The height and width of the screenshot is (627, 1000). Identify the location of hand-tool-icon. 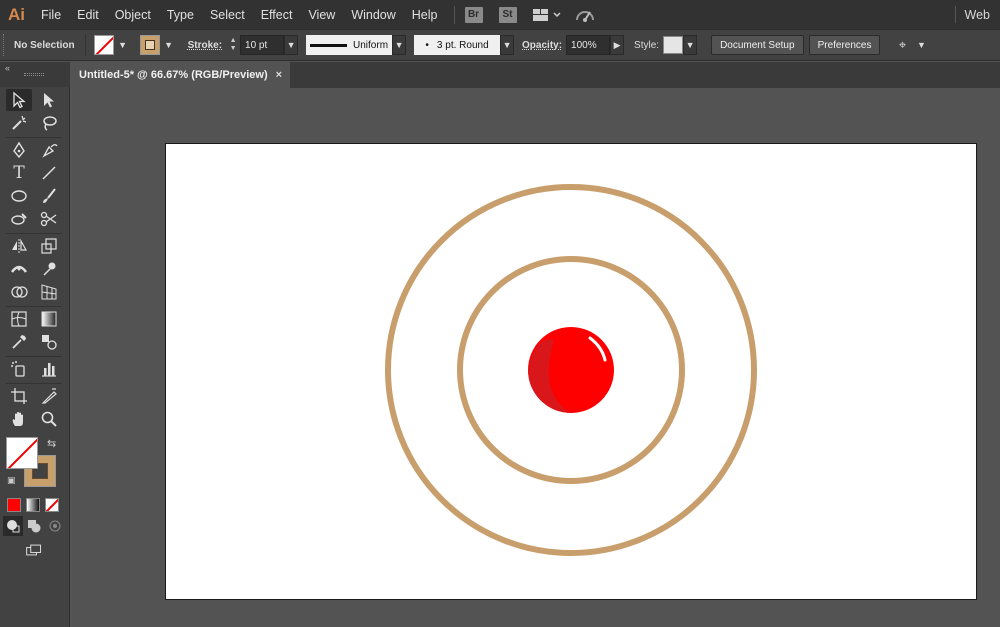
(19, 419).